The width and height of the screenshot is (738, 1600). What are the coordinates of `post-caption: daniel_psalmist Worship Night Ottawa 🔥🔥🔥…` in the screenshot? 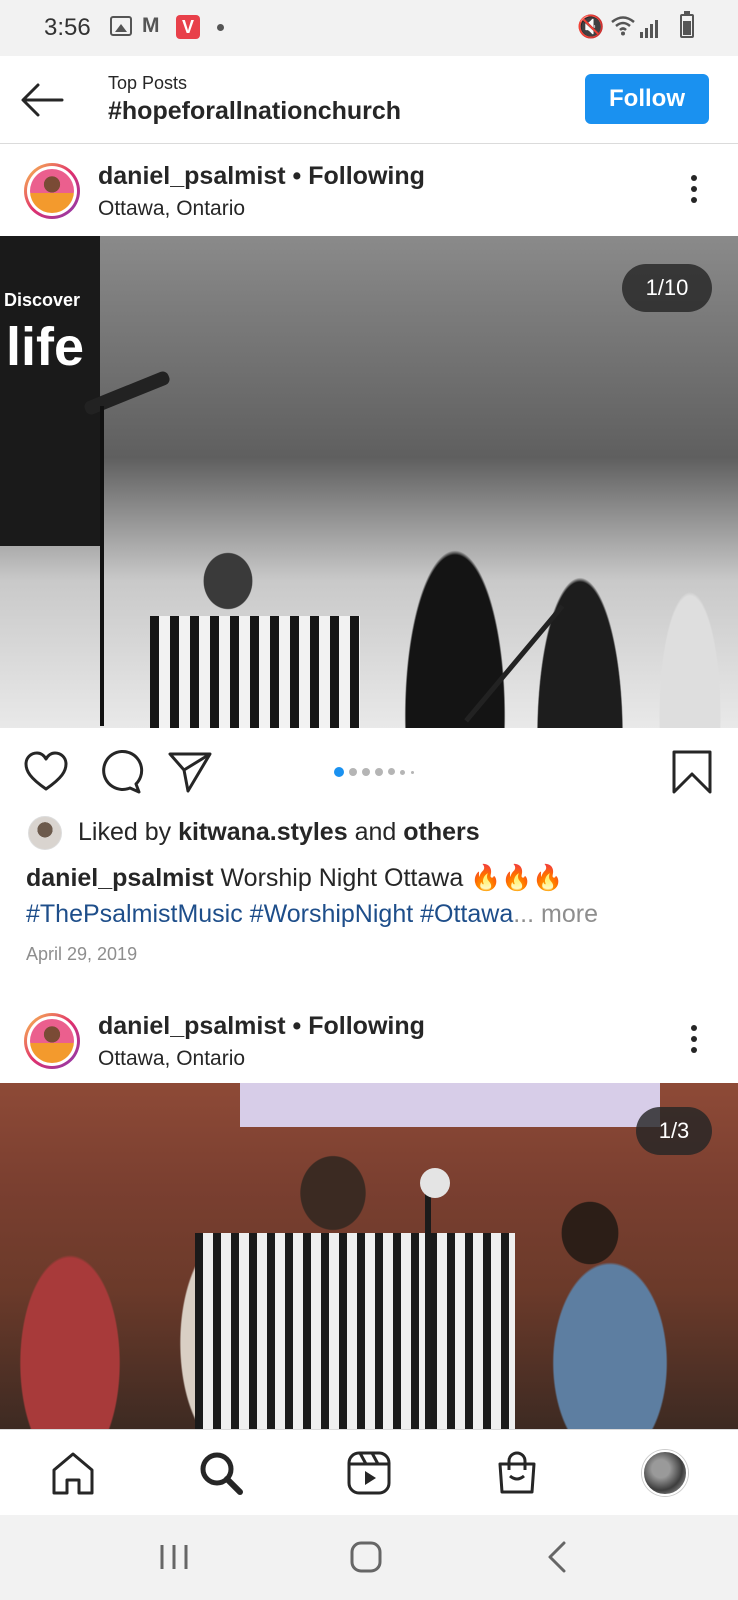 It's located at (371, 896).